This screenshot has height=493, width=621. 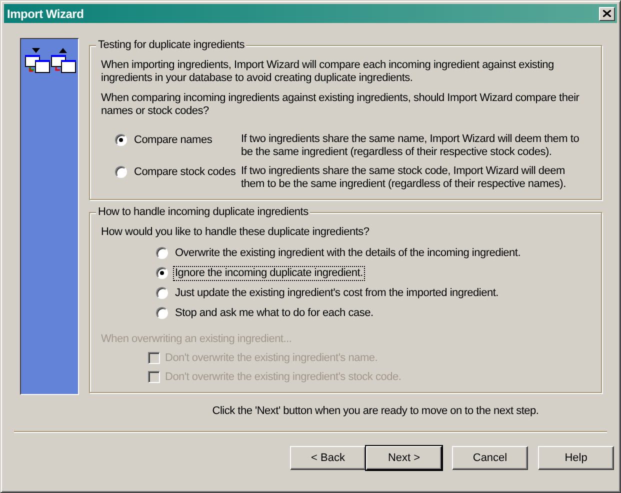 I want to click on group-title: How to handle incoming duplicate ingredients, so click(x=203, y=212).